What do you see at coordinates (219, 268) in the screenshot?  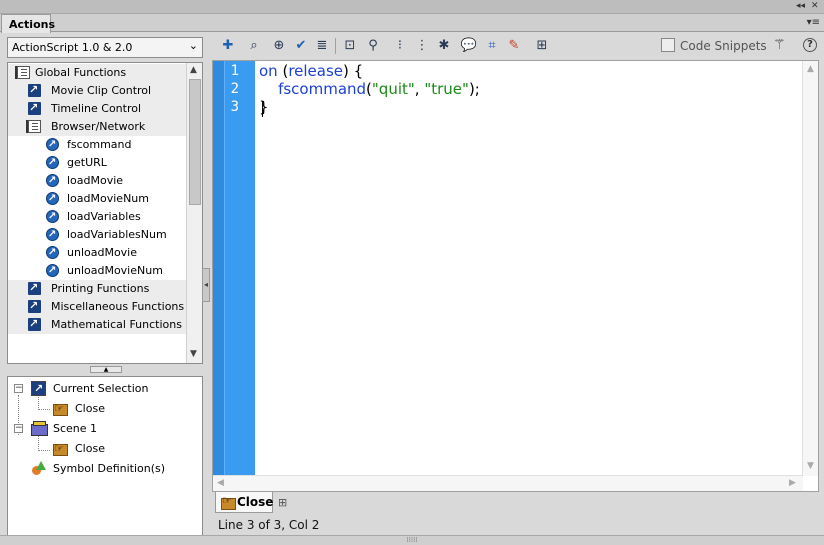 I see `breakpoint-strip` at bounding box center [219, 268].